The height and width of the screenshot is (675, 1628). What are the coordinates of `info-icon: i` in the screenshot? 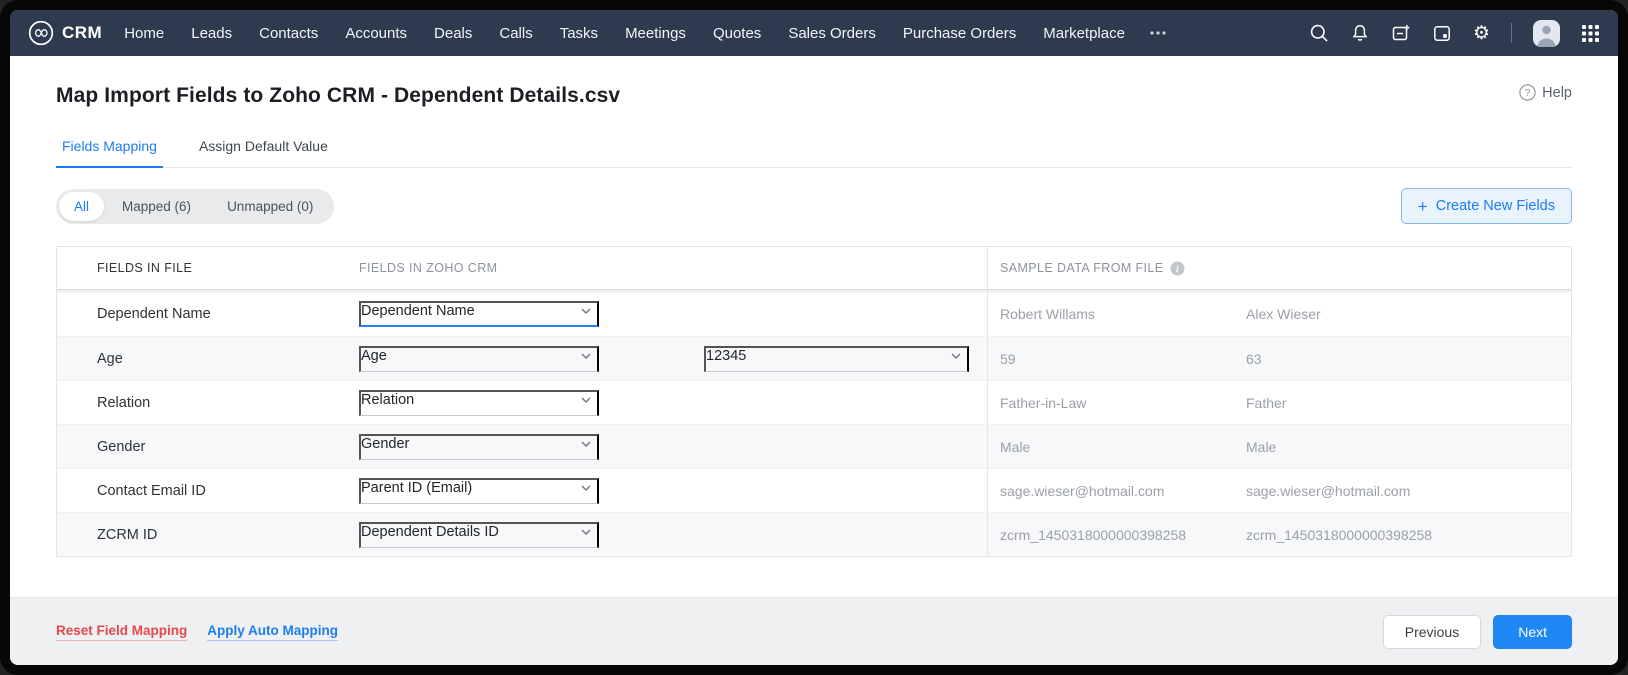 It's located at (1177, 268).